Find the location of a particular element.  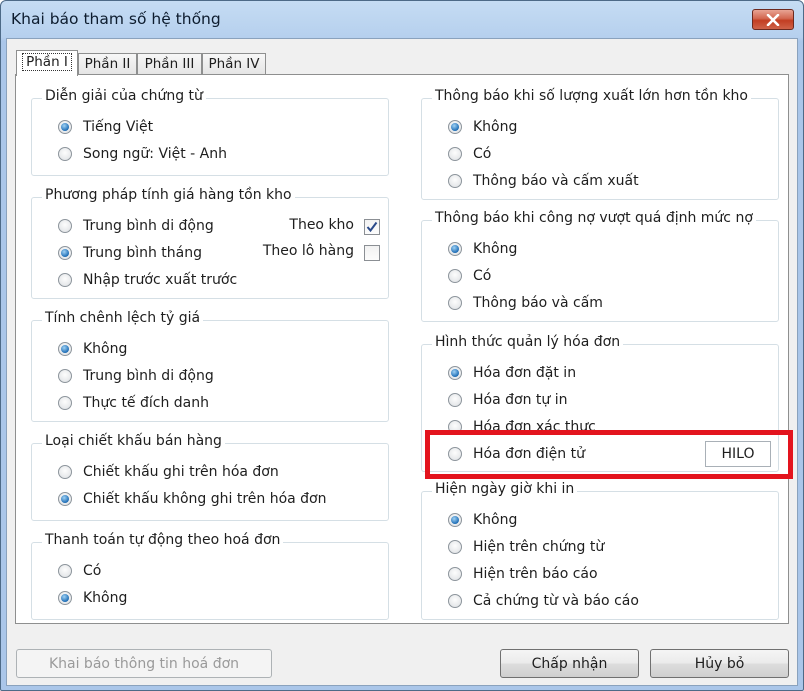

group-legend: Phương pháp tính giá hàng tồn kho is located at coordinates (168, 195).